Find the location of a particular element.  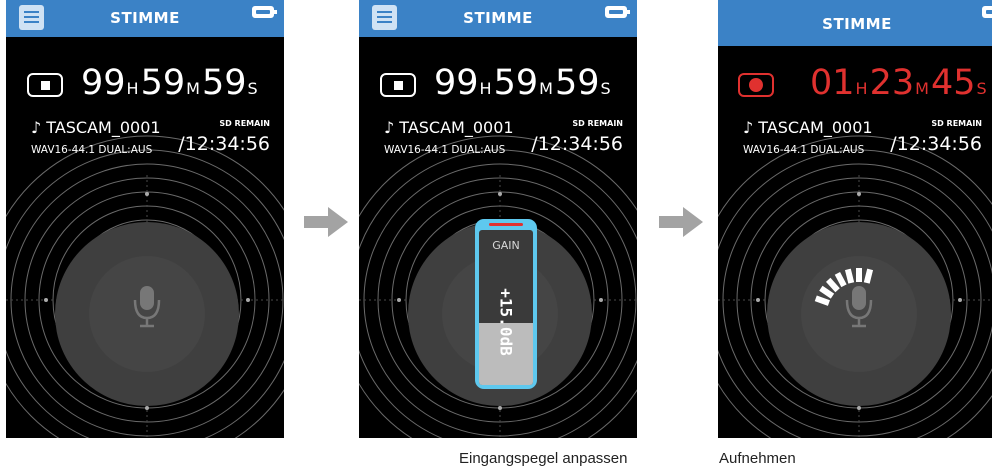

caption-adjust-level: Eingangspegel anpassen is located at coordinates (543, 458).